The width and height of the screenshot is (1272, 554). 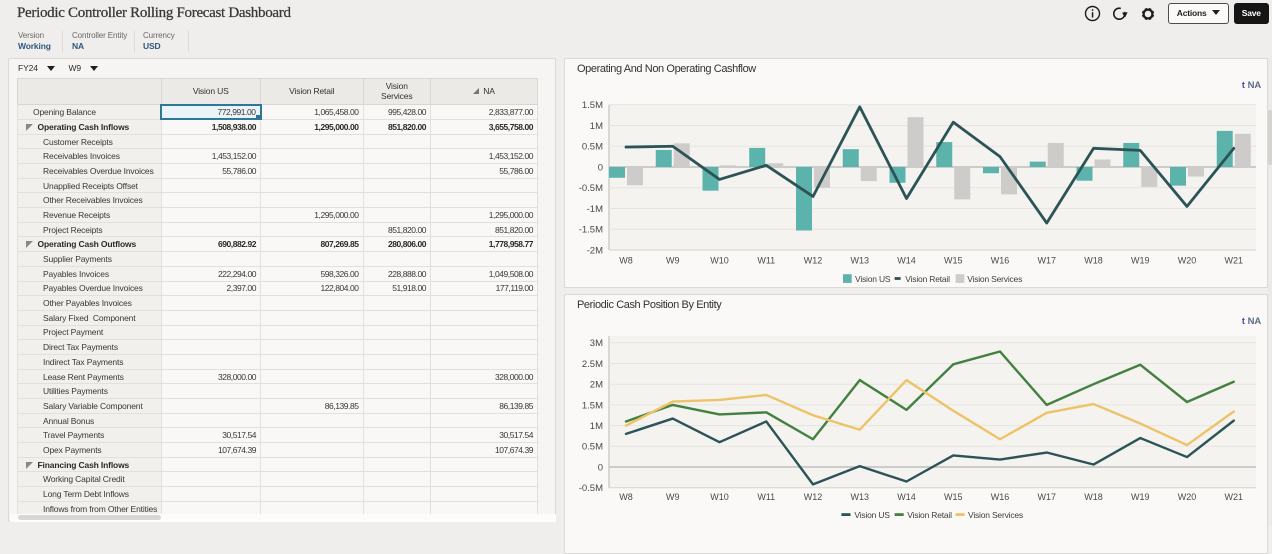 I want to click on svg-text: 2M, so click(x=596, y=385).